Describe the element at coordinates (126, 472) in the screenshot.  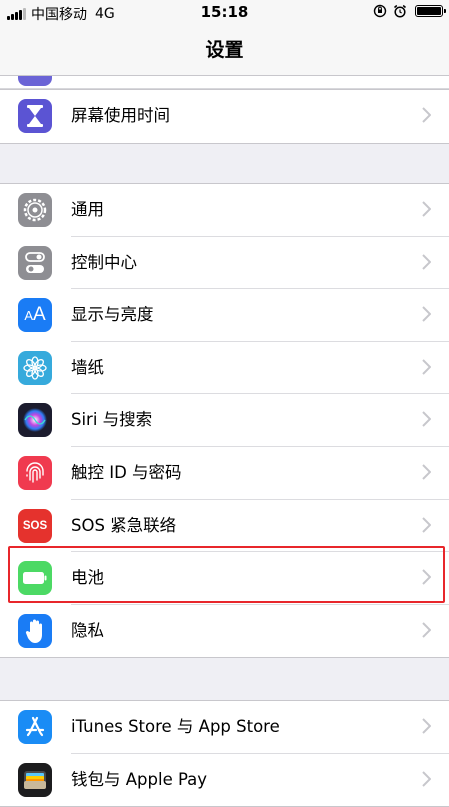
I see `settings-row-label: 触控 ID 与密码` at that location.